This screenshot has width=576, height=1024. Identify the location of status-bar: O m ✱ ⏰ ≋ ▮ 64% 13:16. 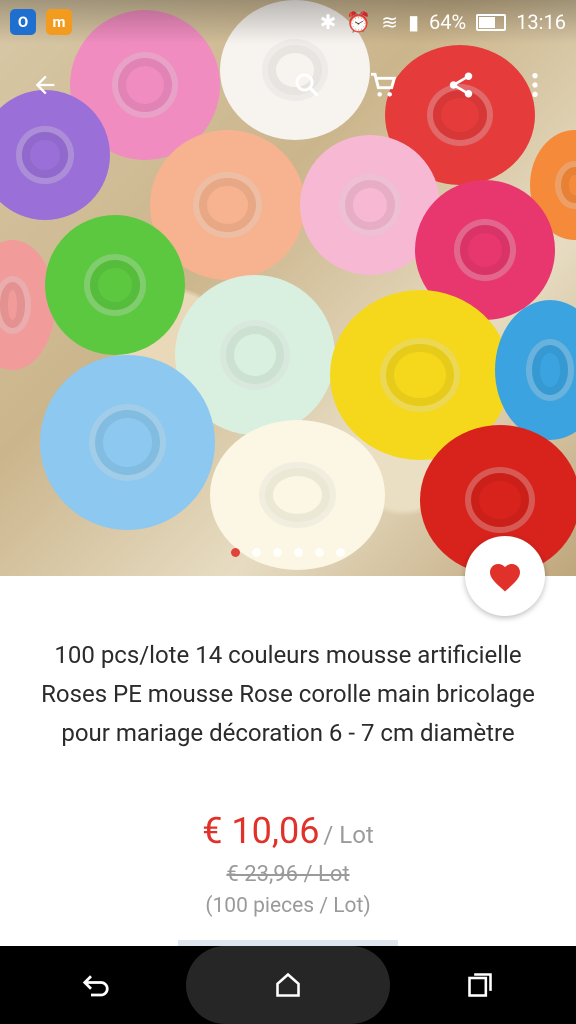
(288, 22).